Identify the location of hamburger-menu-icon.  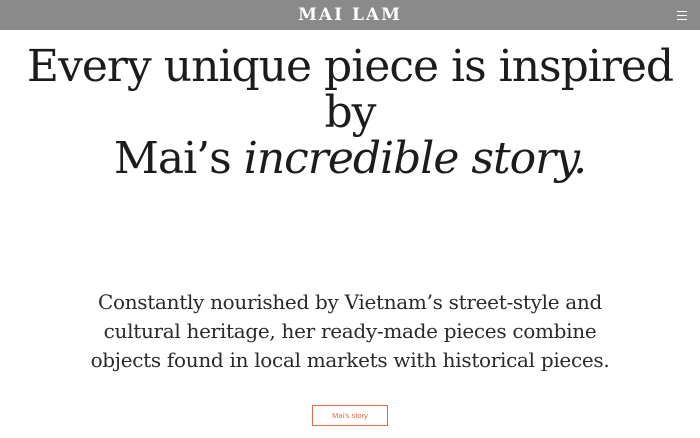
(682, 15).